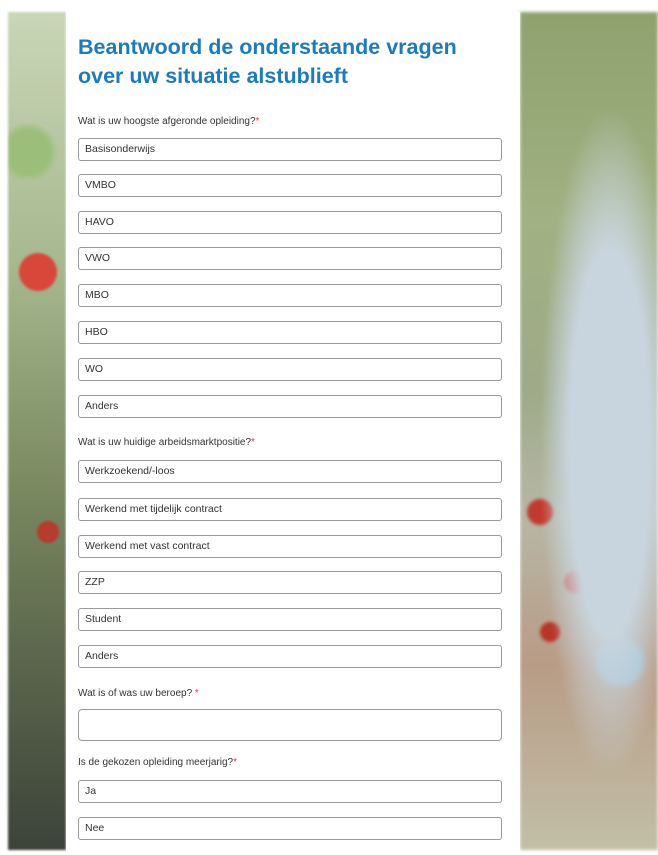 This screenshot has height=855, width=658. Describe the element at coordinates (290, 828) in the screenshot. I see `option-nee: Nee` at that location.